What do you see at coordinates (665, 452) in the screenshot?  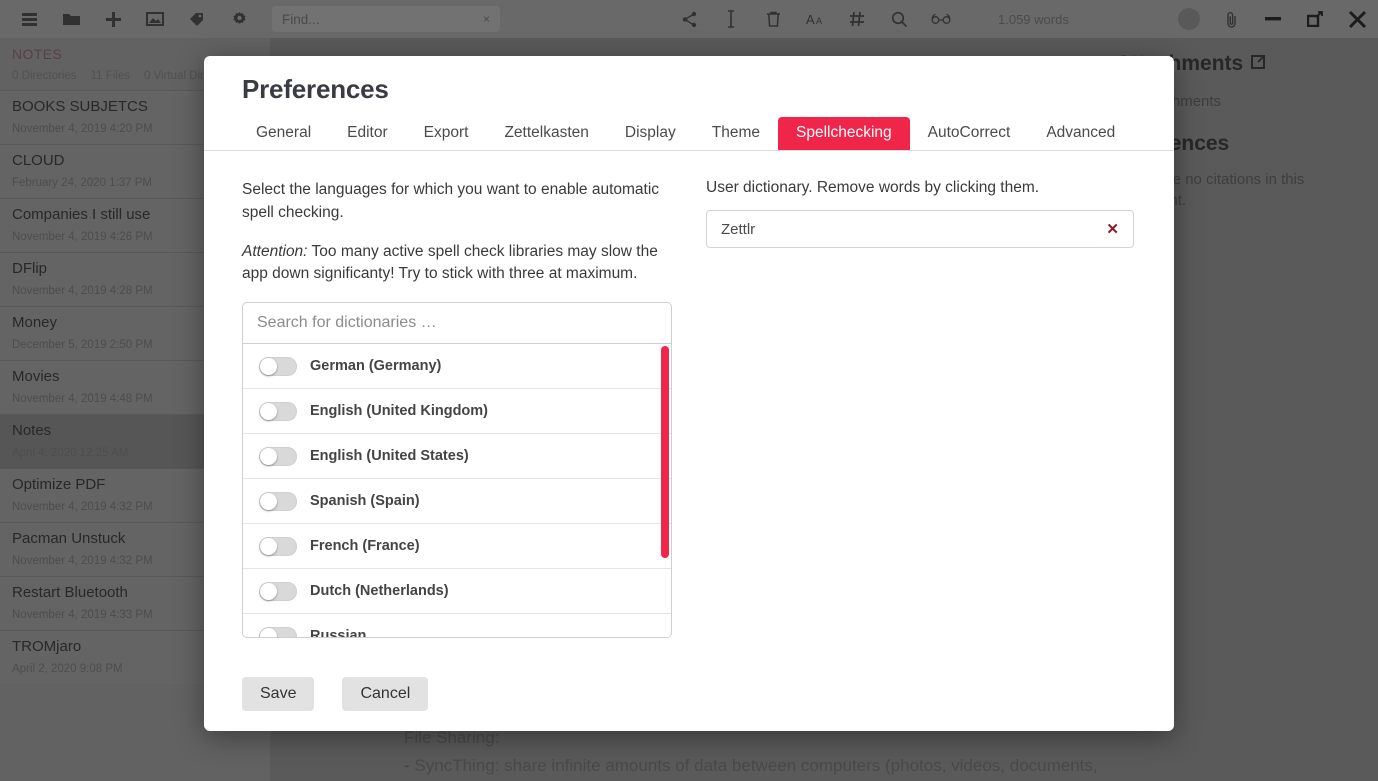 I see `language-list-scrollbar` at bounding box center [665, 452].